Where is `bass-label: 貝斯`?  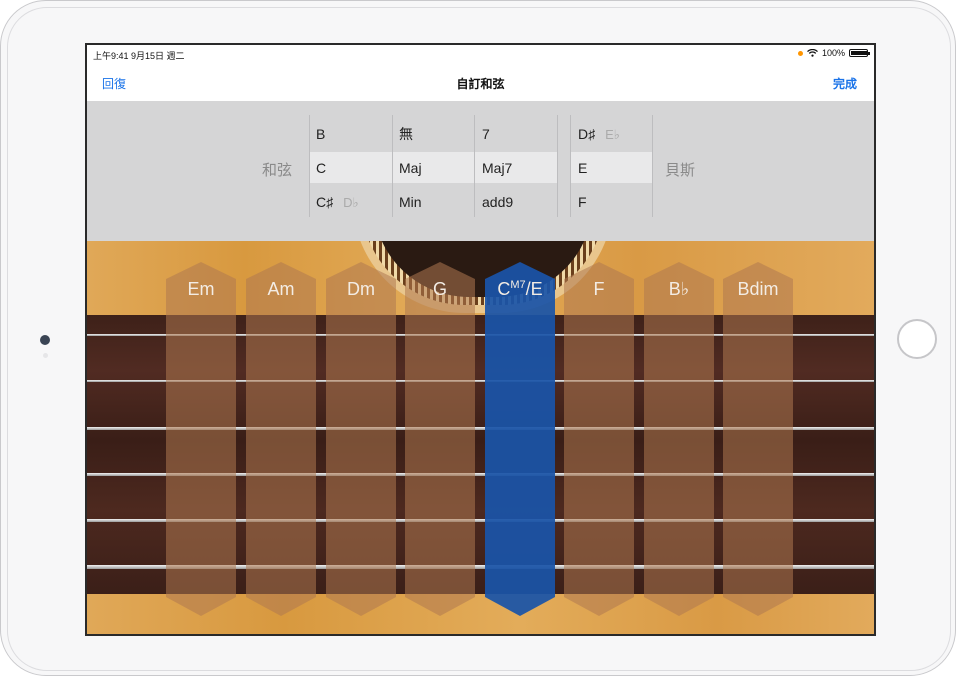 bass-label: 貝斯 is located at coordinates (680, 170).